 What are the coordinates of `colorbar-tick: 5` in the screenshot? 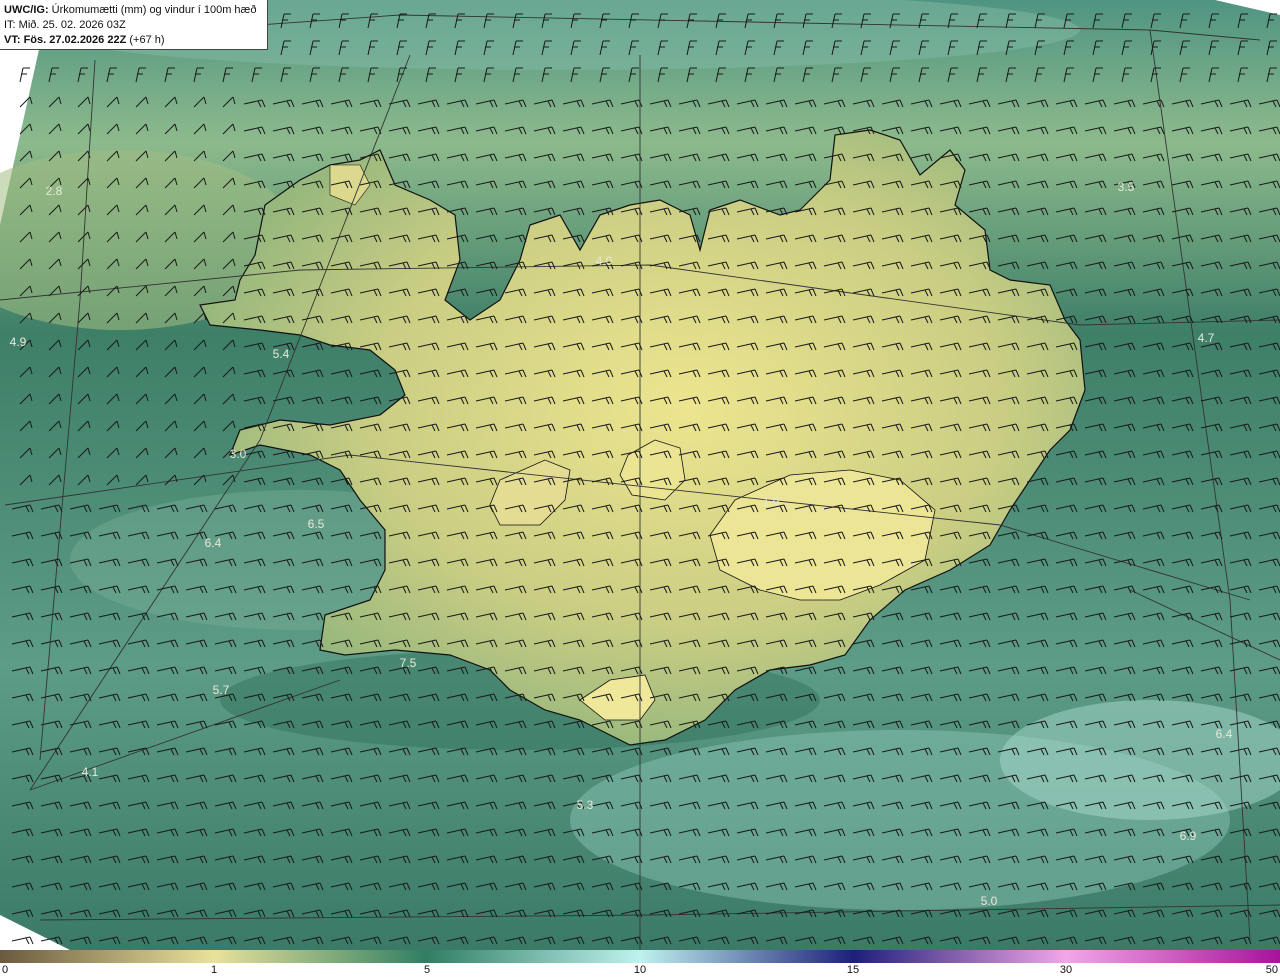 It's located at (427, 970).